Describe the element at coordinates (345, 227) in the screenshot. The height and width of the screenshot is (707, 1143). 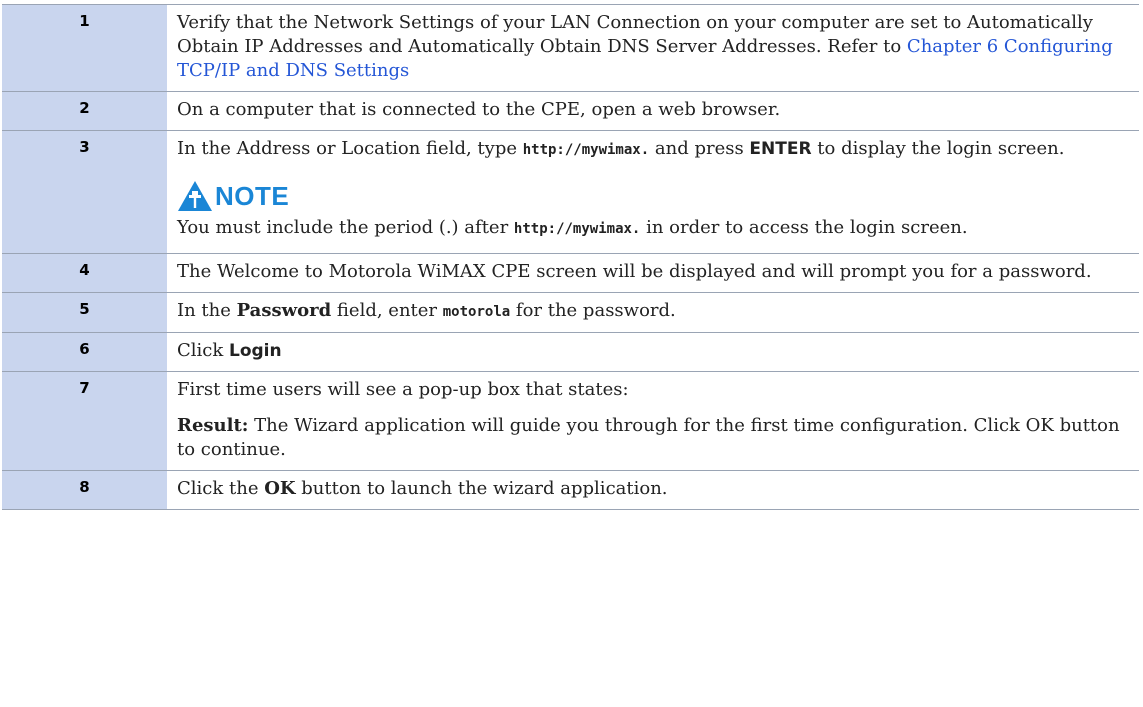
I see `note-text-span: You must include the period (.) after` at that location.